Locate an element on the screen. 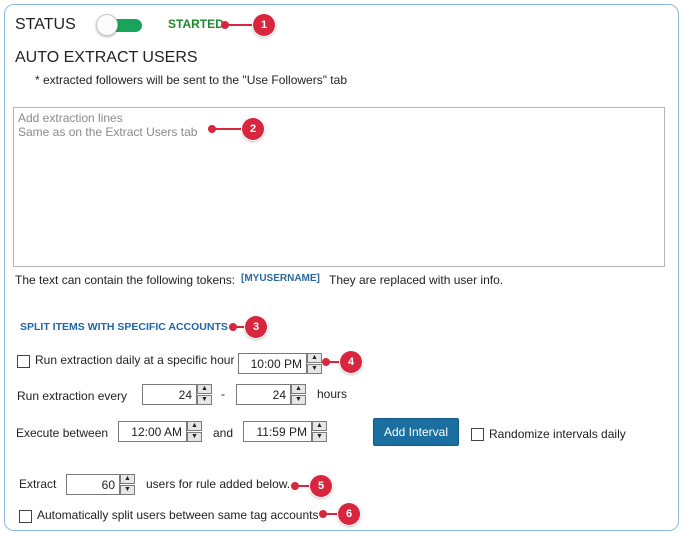 The image size is (684, 534). daily-time-picker: 10:00 PM ▲ ▼ is located at coordinates (280, 363).